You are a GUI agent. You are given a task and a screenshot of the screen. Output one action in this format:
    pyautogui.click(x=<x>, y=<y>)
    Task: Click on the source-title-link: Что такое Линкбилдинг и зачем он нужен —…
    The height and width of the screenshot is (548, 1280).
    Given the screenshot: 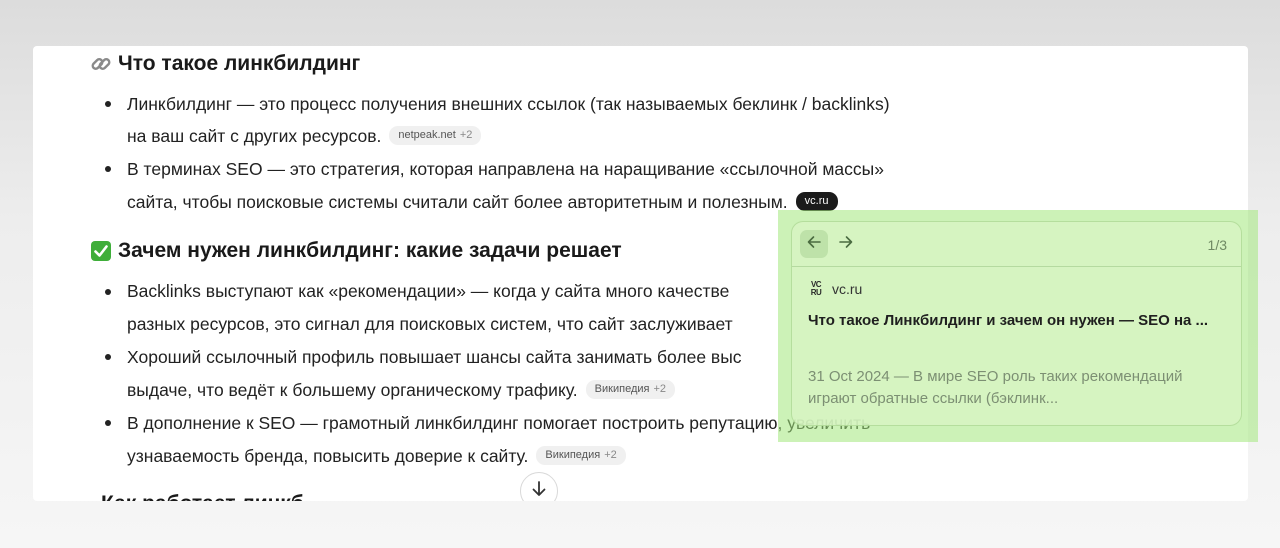 What is the action you would take?
    pyautogui.click(x=1020, y=321)
    